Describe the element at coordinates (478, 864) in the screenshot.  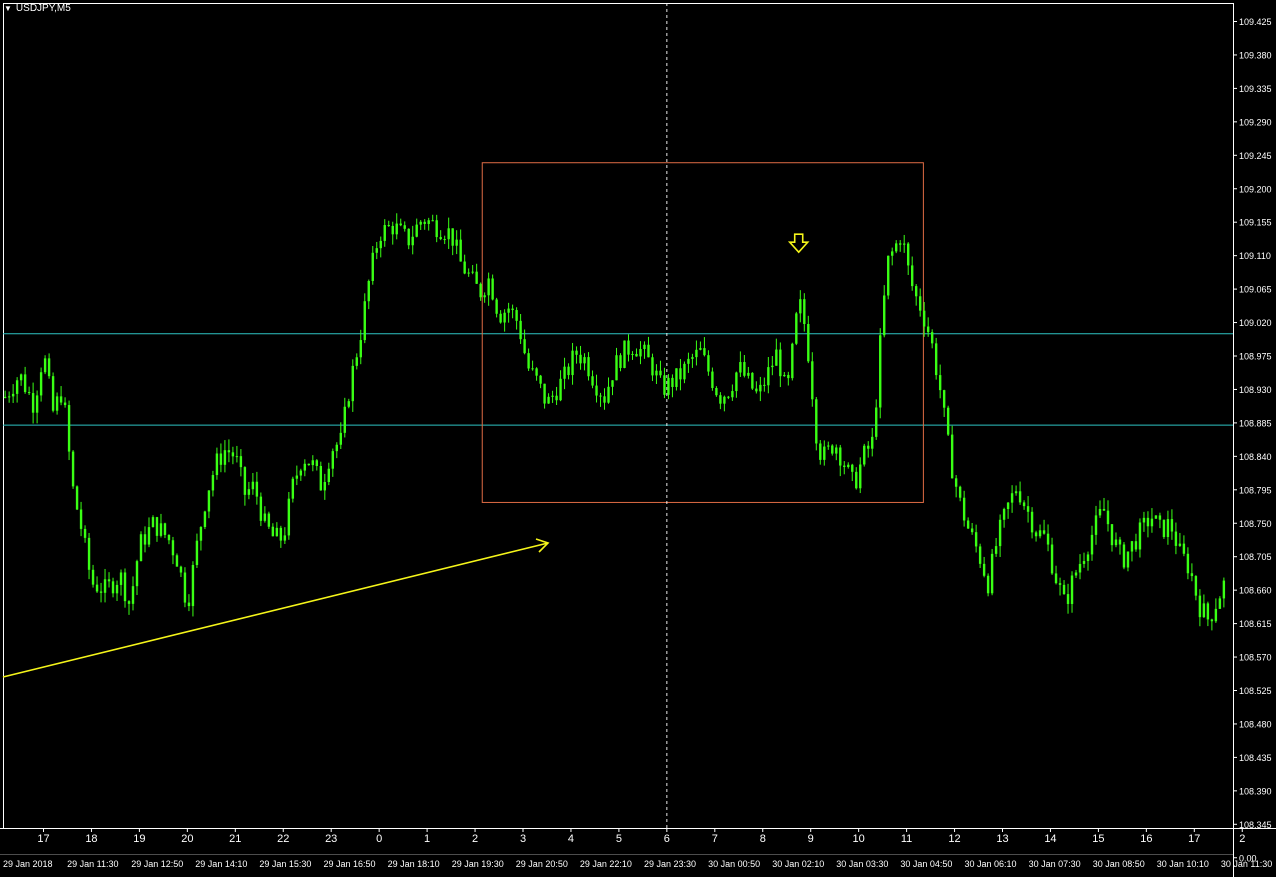
I see `x-date-tick-label: 29 Jan 19:30` at that location.